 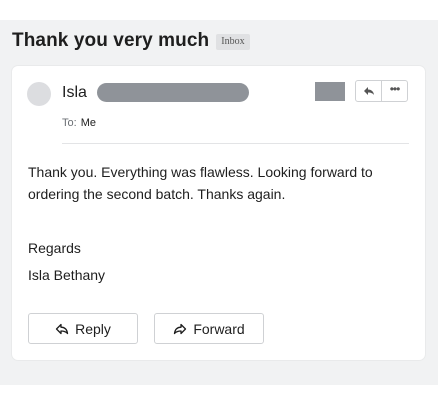 What do you see at coordinates (74, 93) in the screenshot?
I see `sender-name: Isla` at bounding box center [74, 93].